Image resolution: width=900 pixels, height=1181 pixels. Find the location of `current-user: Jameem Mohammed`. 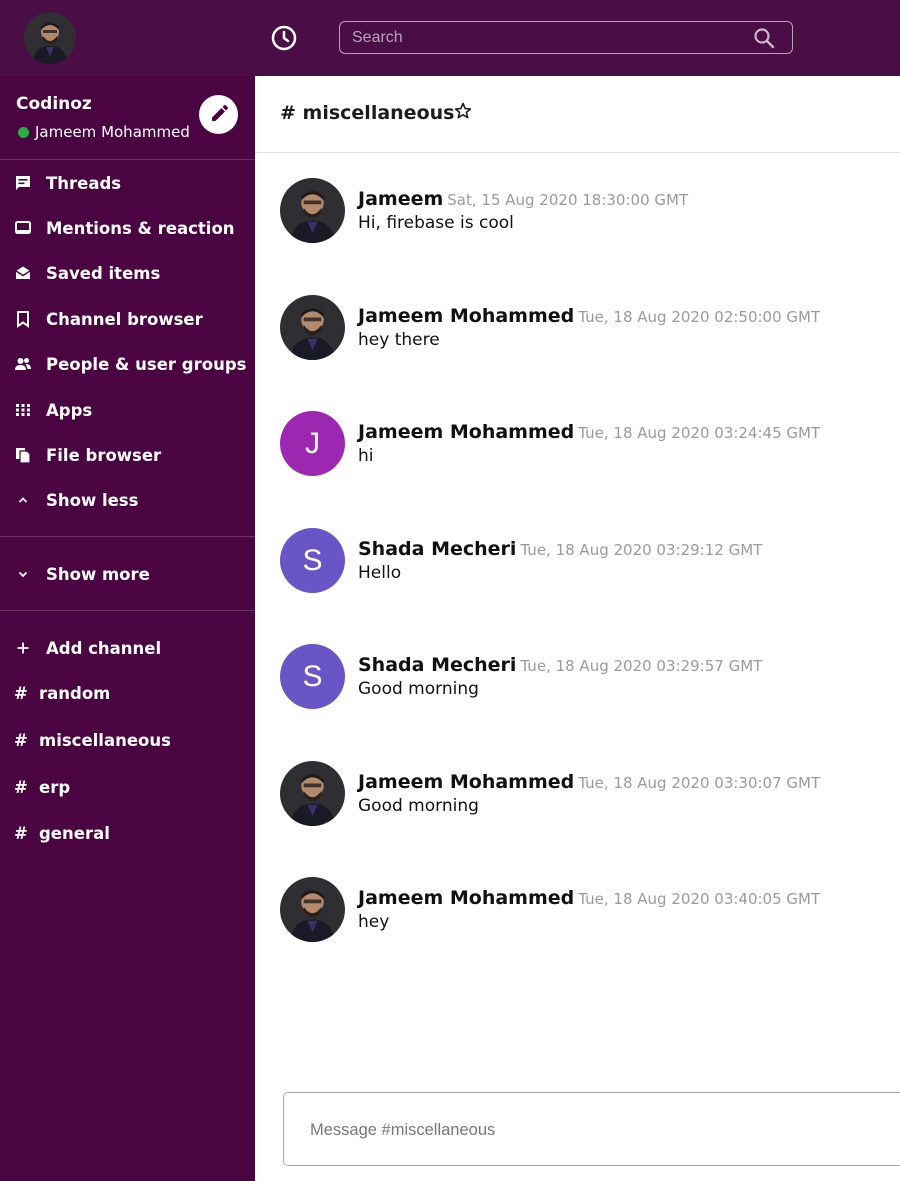

current-user: Jameem Mohammed is located at coordinates (104, 132).